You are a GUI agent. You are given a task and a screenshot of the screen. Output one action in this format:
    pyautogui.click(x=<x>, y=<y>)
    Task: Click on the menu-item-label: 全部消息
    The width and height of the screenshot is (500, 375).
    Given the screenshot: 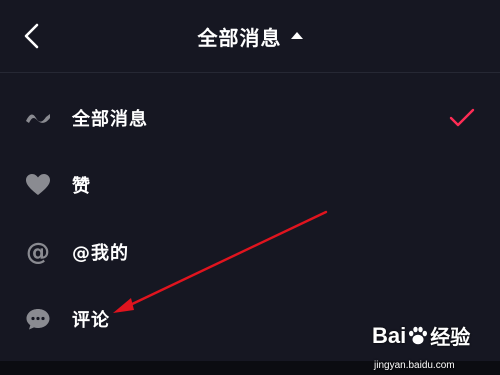 What is the action you would take?
    pyautogui.click(x=110, y=119)
    